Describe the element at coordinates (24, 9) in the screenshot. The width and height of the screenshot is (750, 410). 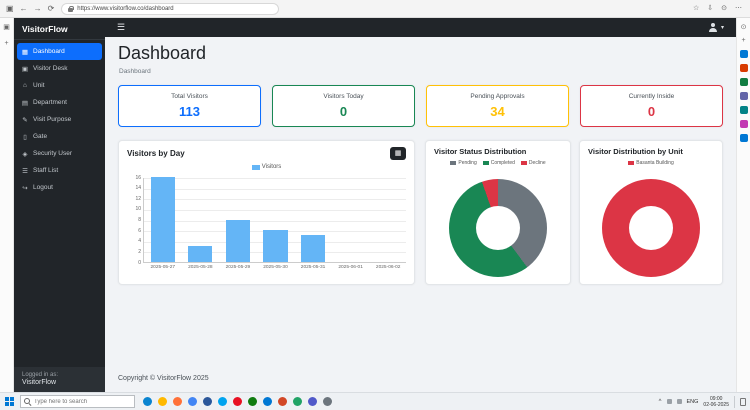
I see `back-icon: ←` at that location.